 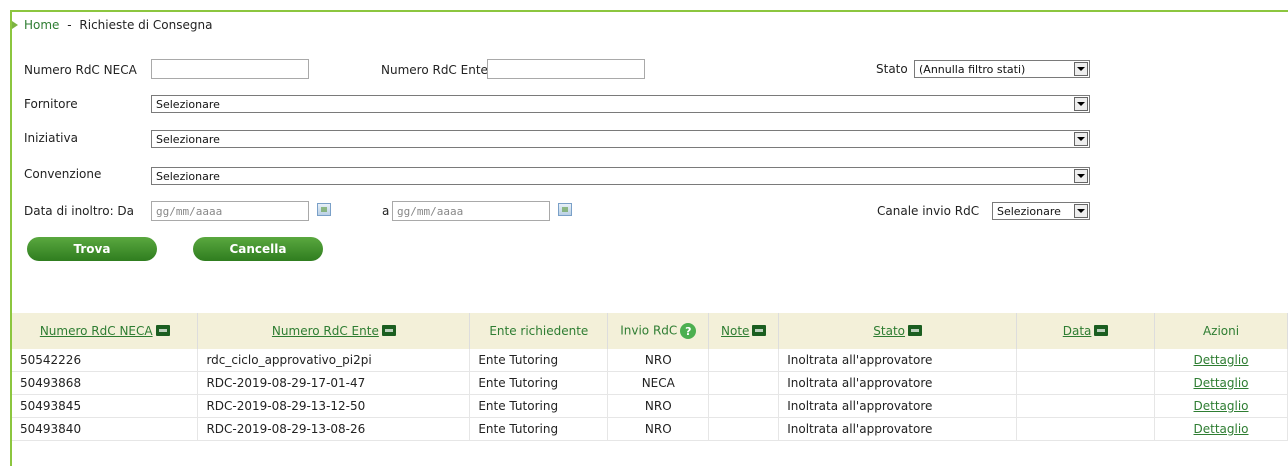 I want to click on cancella-button: Cancella, so click(x=258, y=249).